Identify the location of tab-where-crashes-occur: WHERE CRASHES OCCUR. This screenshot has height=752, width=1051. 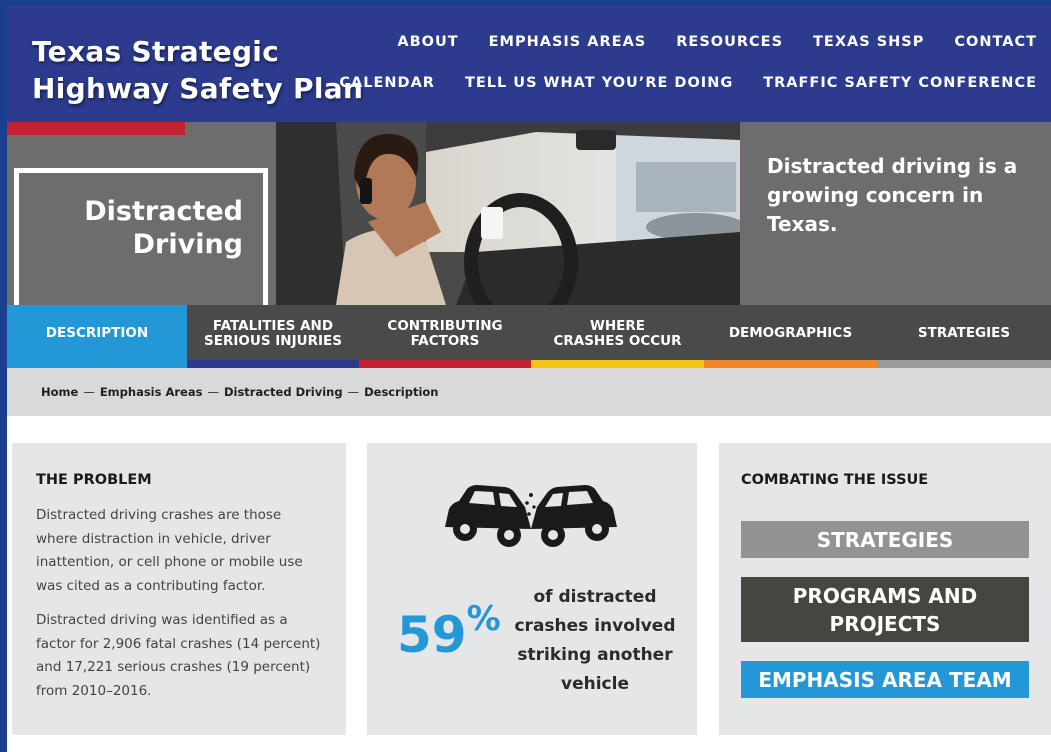
(617, 336).